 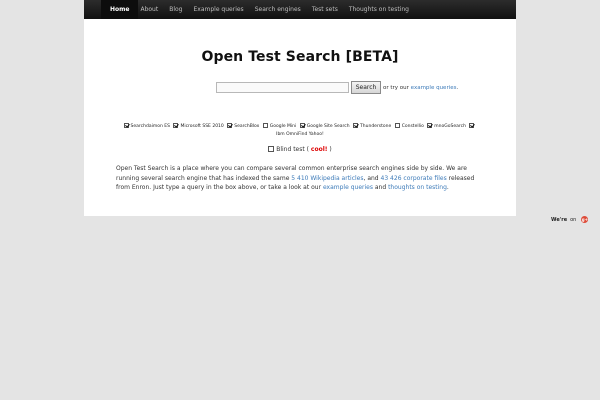 What do you see at coordinates (457, 87) in the screenshot?
I see `try-suffix: .` at bounding box center [457, 87].